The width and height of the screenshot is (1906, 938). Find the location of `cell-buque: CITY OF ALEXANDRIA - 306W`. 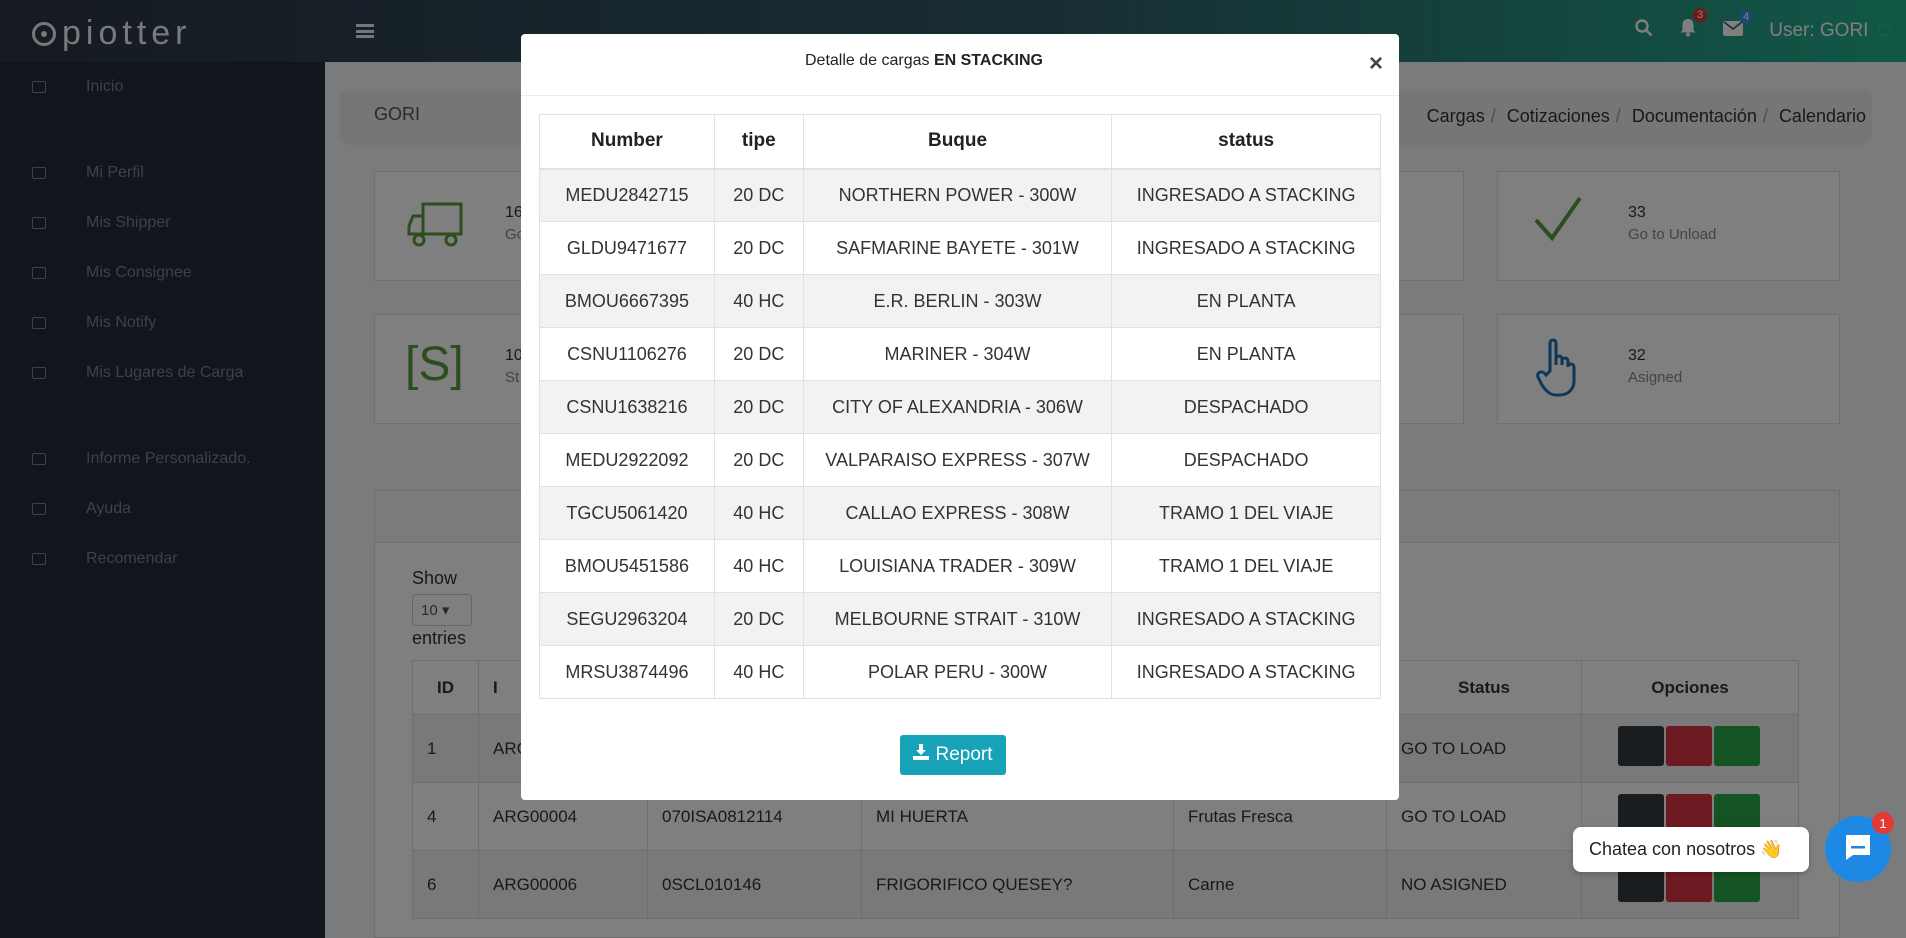

cell-buque: CITY OF ALEXANDRIA - 306W is located at coordinates (957, 407).